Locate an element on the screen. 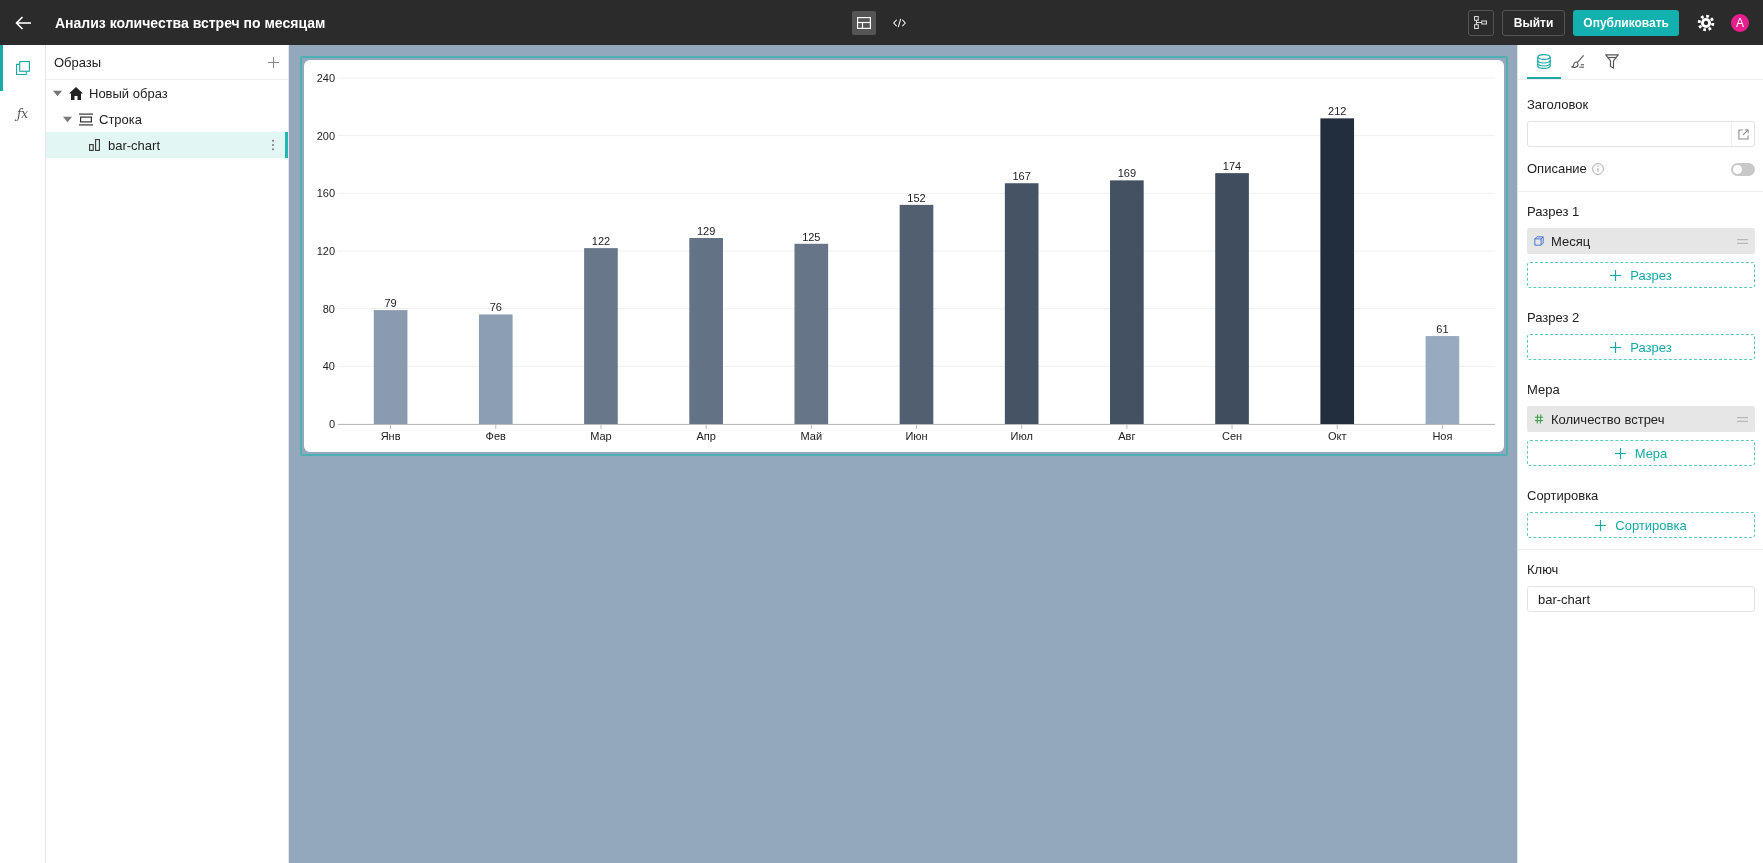  value-label: 167 is located at coordinates (1021, 176).